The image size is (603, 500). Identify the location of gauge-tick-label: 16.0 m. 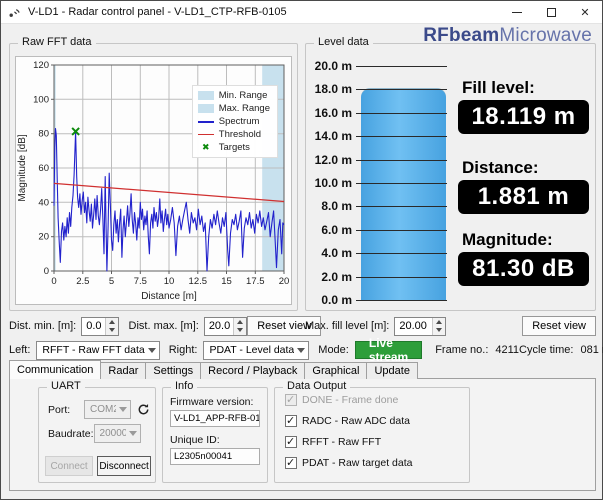
(333, 112).